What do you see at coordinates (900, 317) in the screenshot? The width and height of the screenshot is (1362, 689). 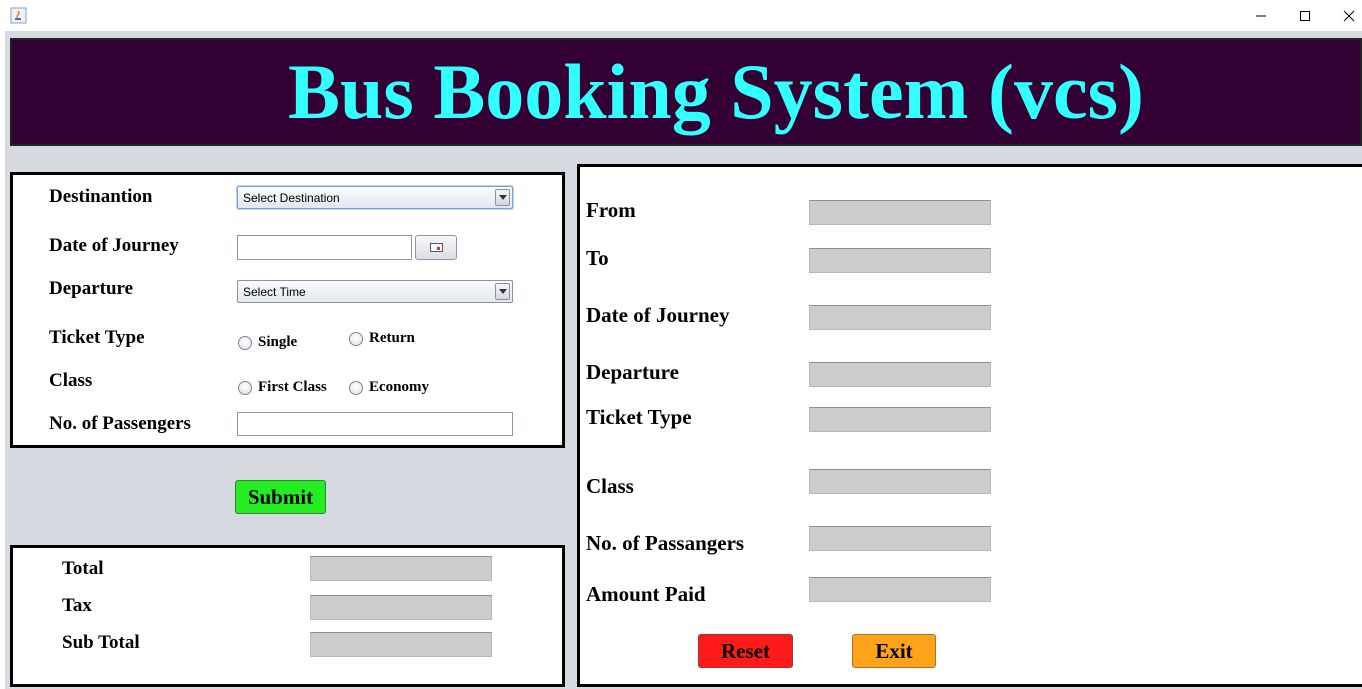 I see `summary-date-field` at bounding box center [900, 317].